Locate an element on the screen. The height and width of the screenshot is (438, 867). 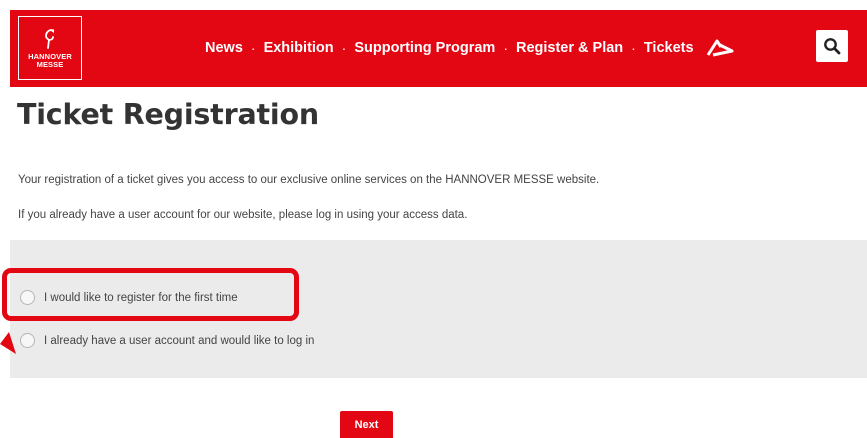
hannover-messe-logo: HANNOVER MESSE is located at coordinates (50, 48).